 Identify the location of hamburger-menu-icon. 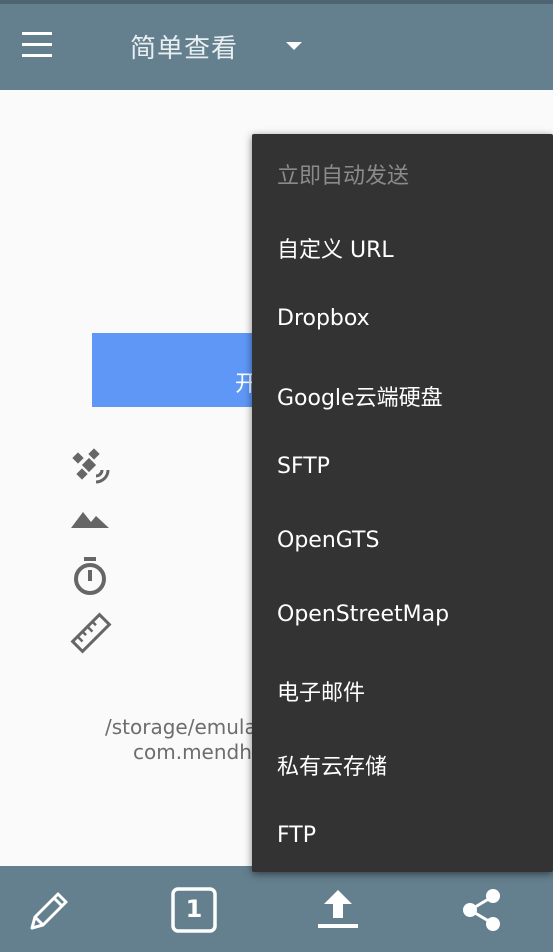
(42, 47).